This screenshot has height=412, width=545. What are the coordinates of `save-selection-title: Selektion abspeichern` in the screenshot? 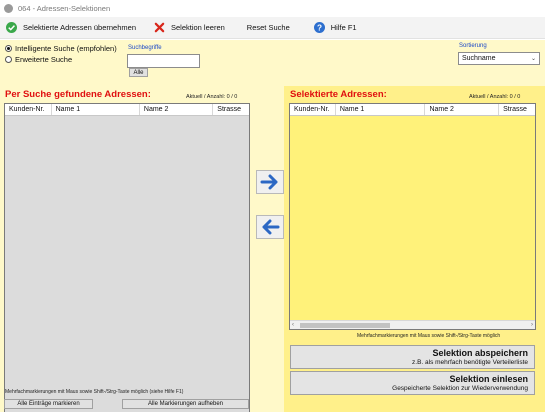 It's located at (480, 353).